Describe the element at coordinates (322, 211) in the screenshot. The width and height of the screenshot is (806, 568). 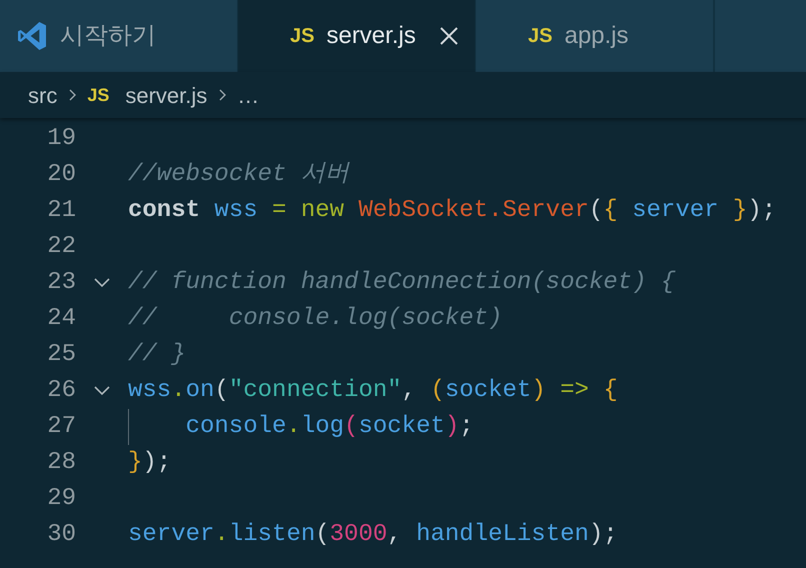
I see `code-token: new` at that location.